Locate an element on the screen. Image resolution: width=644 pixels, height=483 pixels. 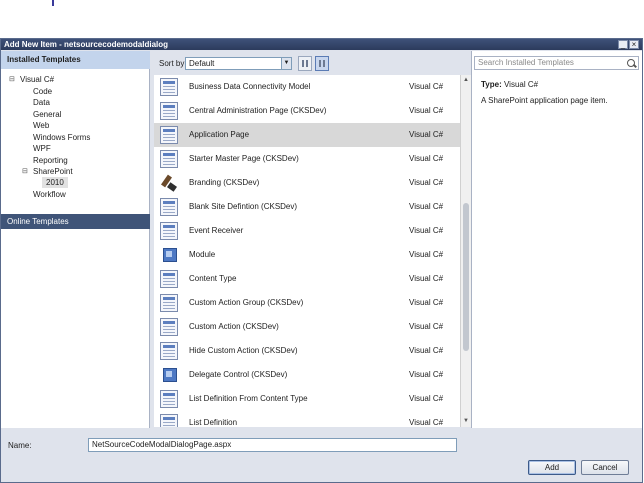
search-templates-input: Search Installed Templates is located at coordinates (556, 63).